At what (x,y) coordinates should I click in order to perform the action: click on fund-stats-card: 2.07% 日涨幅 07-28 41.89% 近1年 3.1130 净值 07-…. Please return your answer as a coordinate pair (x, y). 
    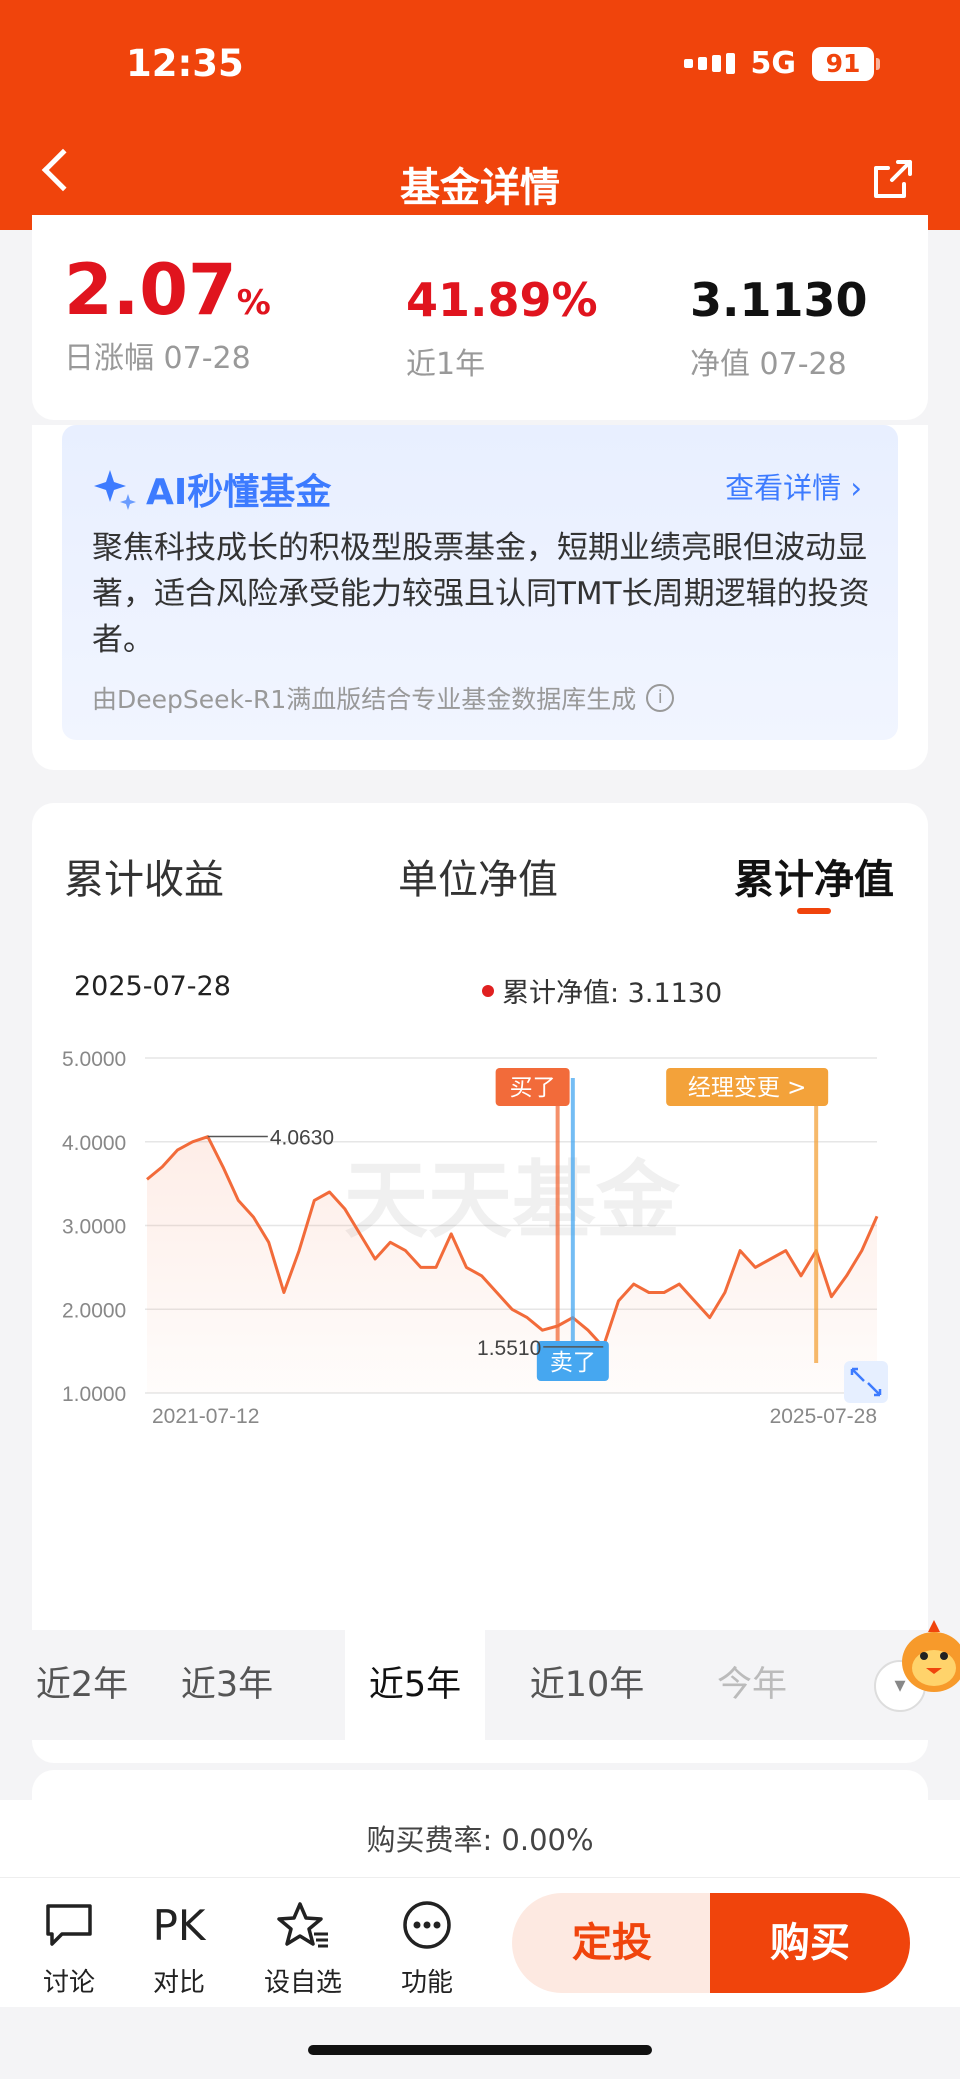
    Looking at the image, I should click on (480, 317).